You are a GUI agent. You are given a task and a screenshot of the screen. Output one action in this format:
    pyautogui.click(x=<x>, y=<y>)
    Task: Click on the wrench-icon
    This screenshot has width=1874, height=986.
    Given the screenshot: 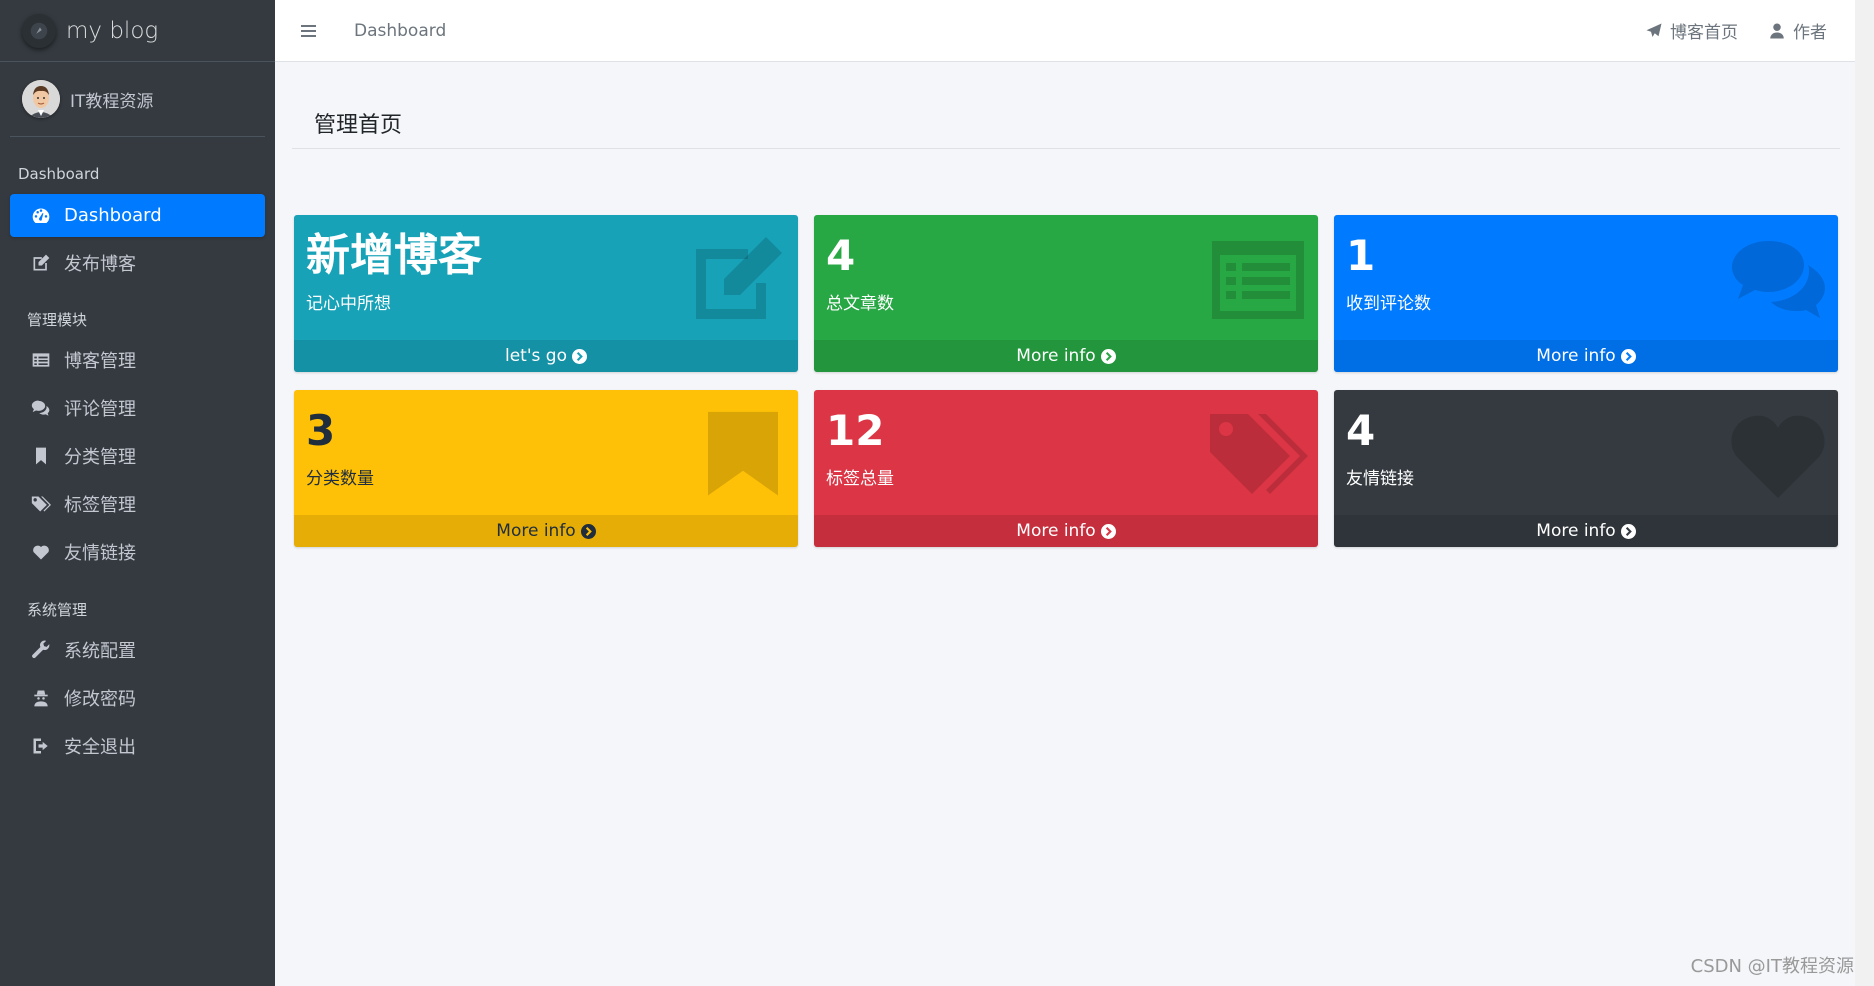 What is the action you would take?
    pyautogui.click(x=41, y=650)
    